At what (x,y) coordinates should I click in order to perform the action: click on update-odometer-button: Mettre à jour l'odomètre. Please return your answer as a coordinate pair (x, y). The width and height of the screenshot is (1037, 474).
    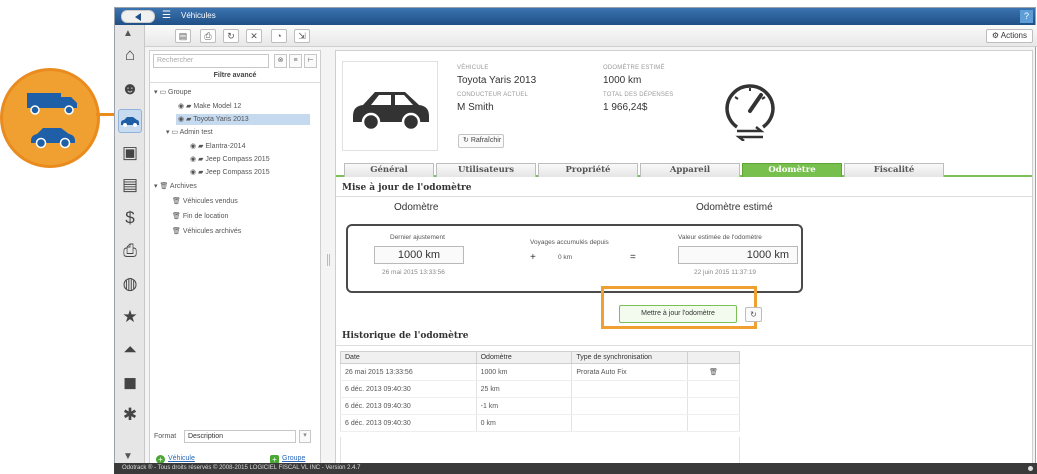
    Looking at the image, I should click on (678, 314).